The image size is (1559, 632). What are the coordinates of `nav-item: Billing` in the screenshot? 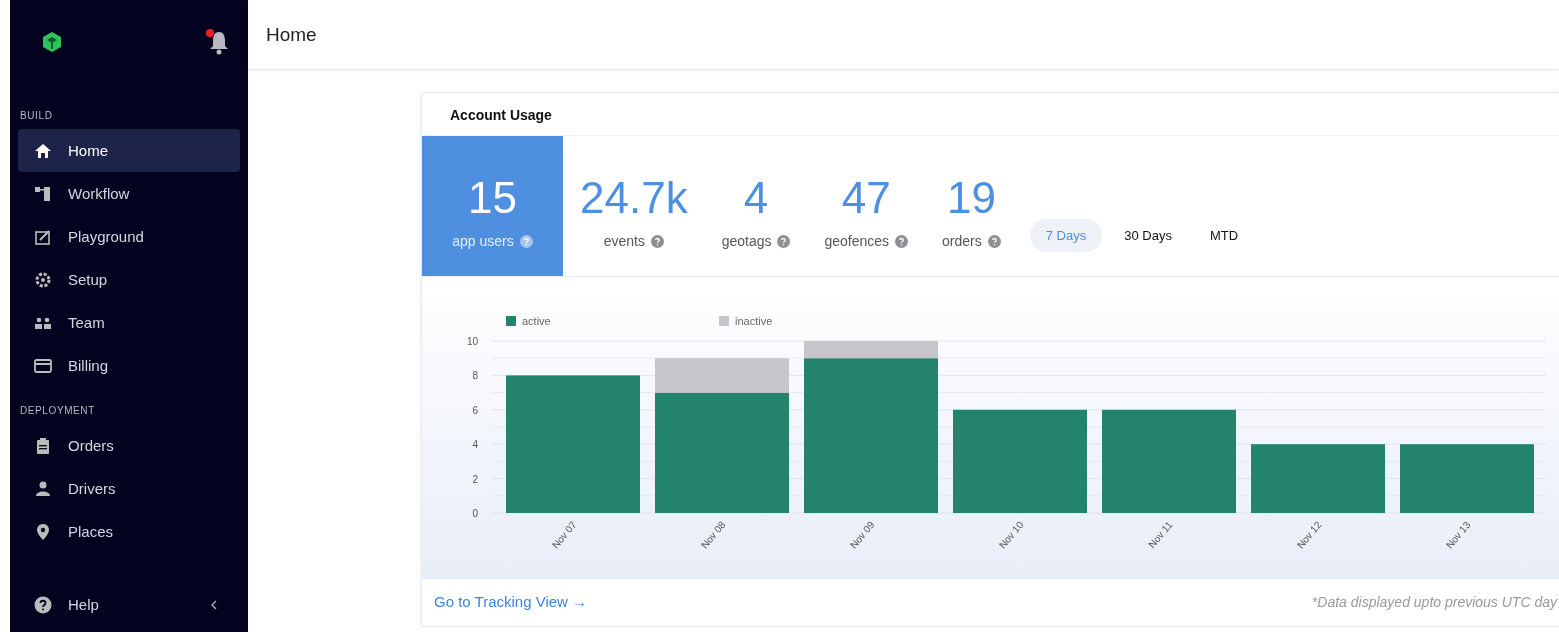 It's located at (129, 365).